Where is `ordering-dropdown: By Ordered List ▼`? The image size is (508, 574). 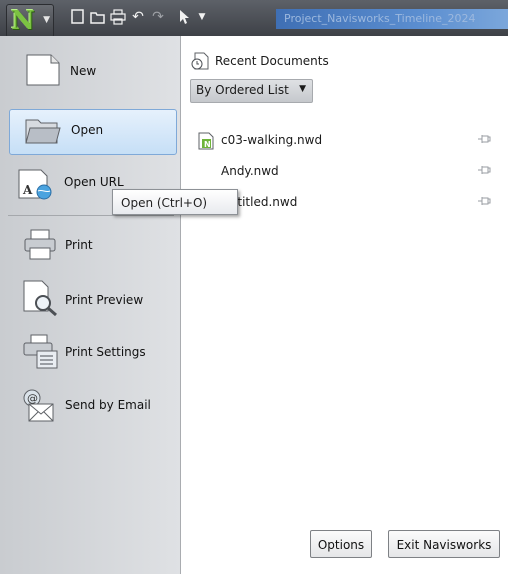 ordering-dropdown: By Ordered List ▼ is located at coordinates (251, 91).